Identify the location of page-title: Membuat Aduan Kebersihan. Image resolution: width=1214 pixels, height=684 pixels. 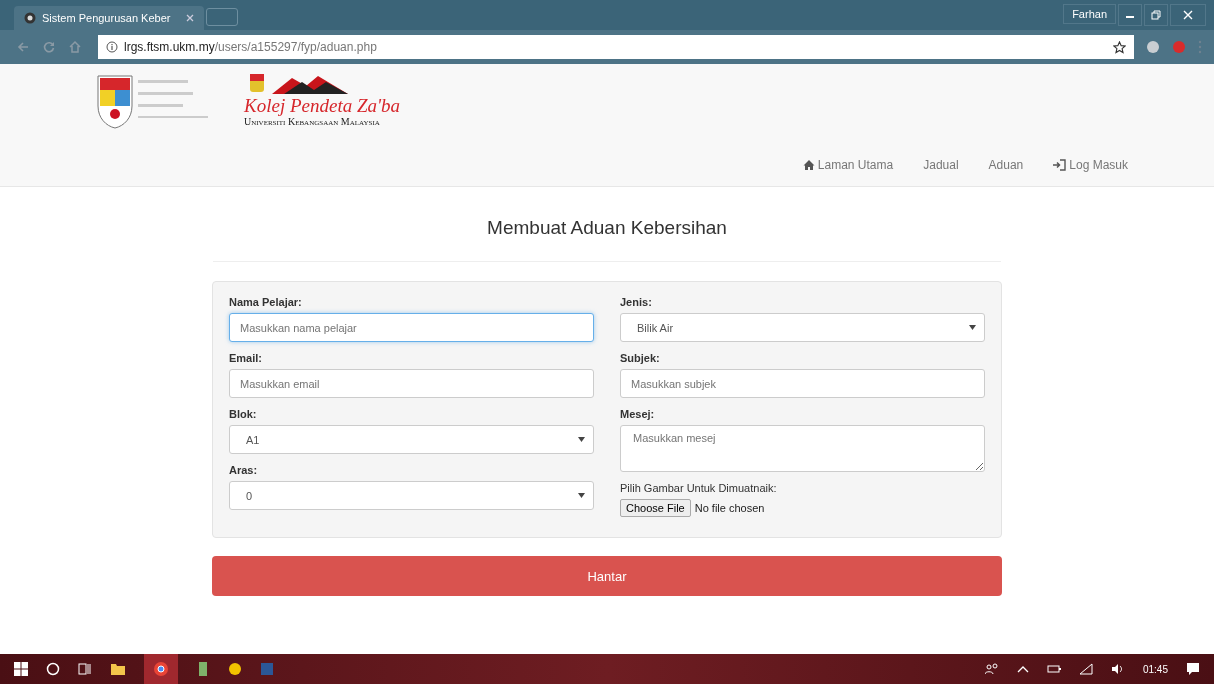
(607, 228).